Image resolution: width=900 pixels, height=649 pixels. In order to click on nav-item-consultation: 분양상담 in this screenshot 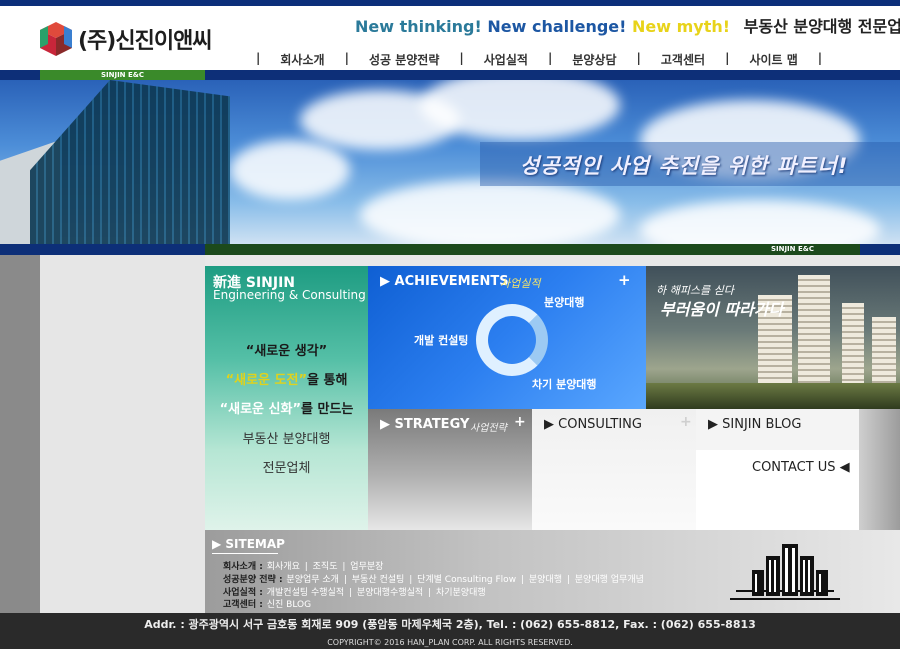, I will do `click(594, 59)`.